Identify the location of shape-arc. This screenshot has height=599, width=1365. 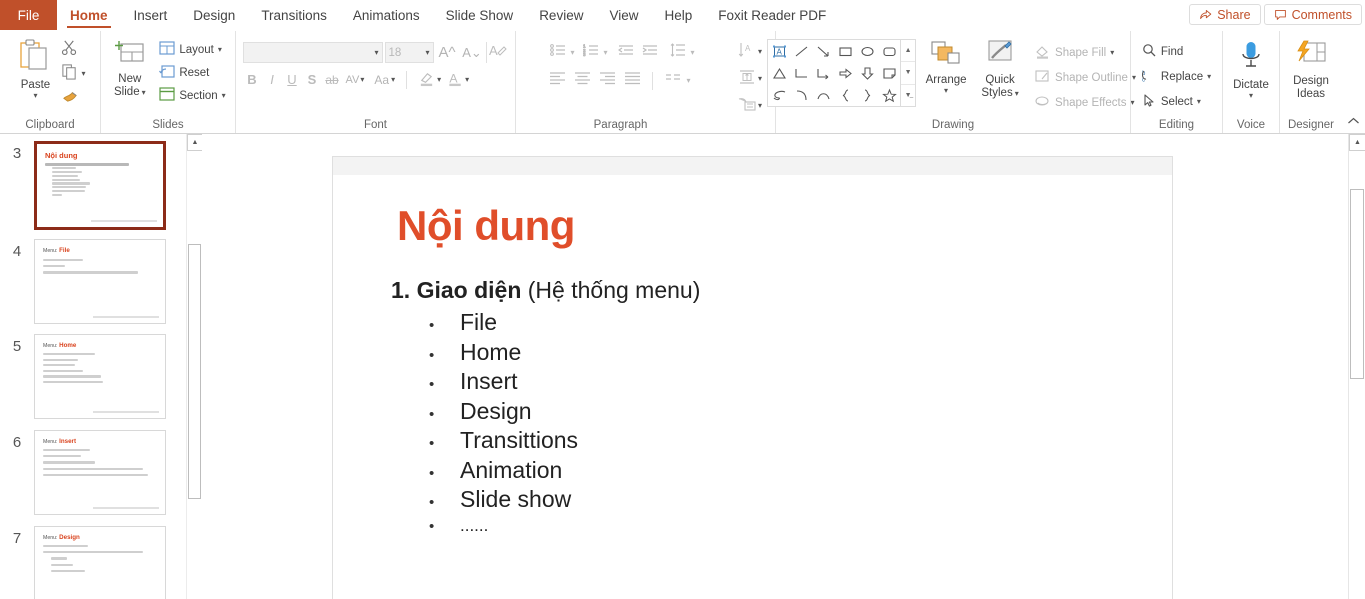
(823, 95).